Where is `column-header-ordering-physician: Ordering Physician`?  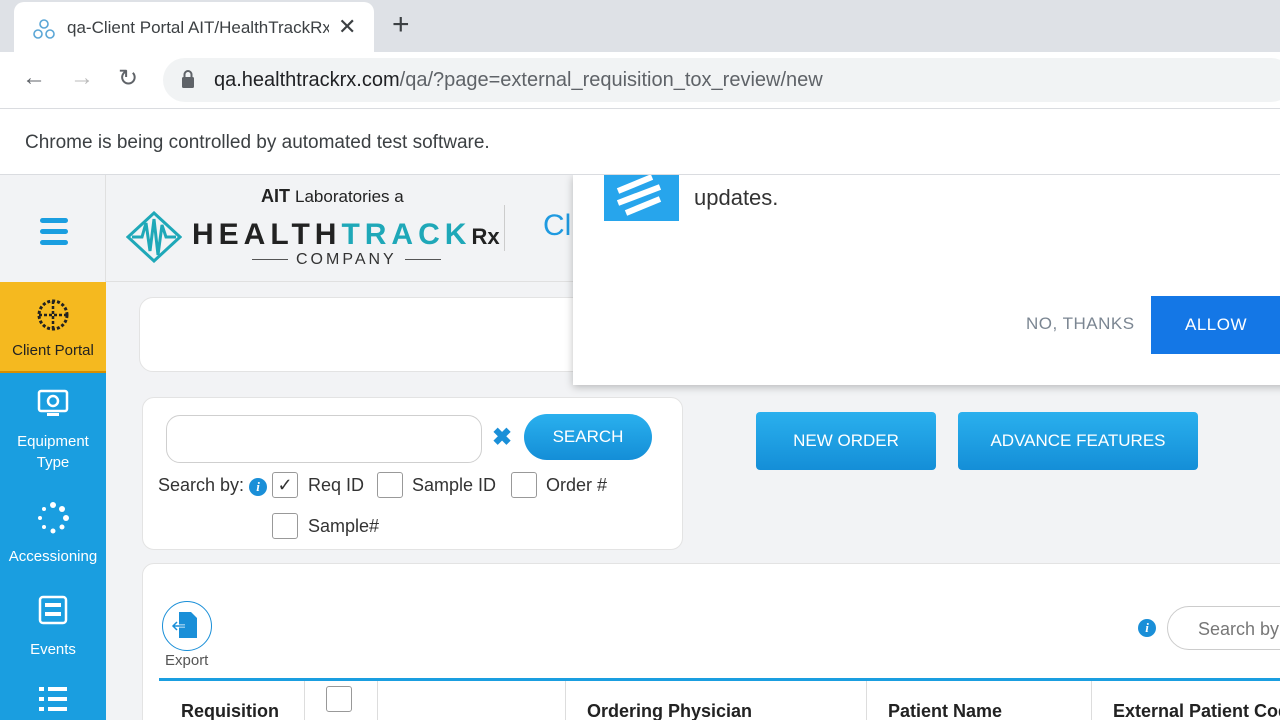 column-header-ordering-physician: Ordering Physician is located at coordinates (669, 710).